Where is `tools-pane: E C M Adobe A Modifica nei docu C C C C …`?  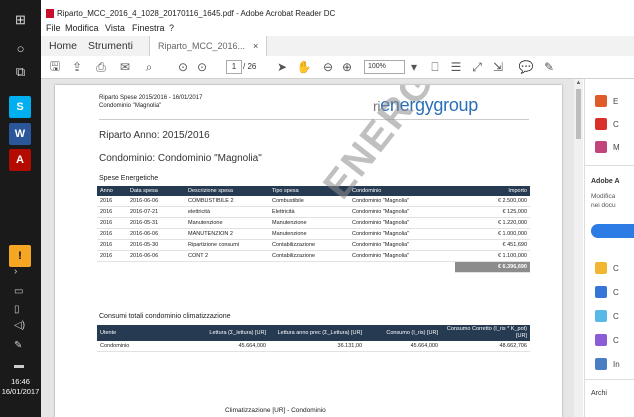
tools-pane: E C M Adobe A Modifica nei docu C C C C … is located at coordinates (609, 248).